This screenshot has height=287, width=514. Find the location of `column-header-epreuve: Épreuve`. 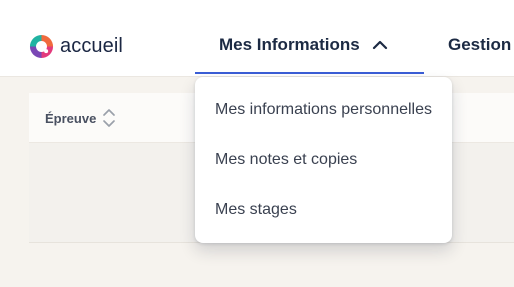

column-header-epreuve: Épreuve is located at coordinates (80, 118).